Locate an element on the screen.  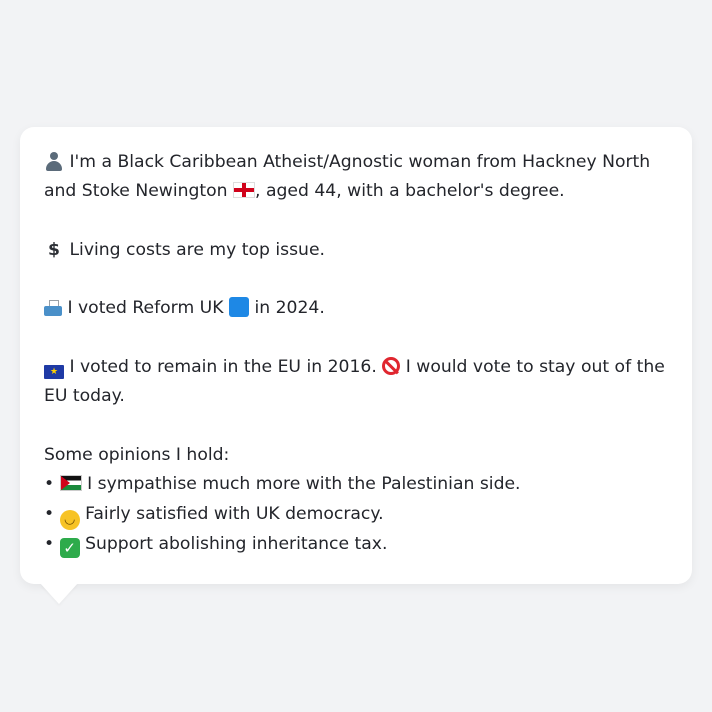
list-item: • ◡ Fairly satisfied with UK democracy. is located at coordinates (356, 515).